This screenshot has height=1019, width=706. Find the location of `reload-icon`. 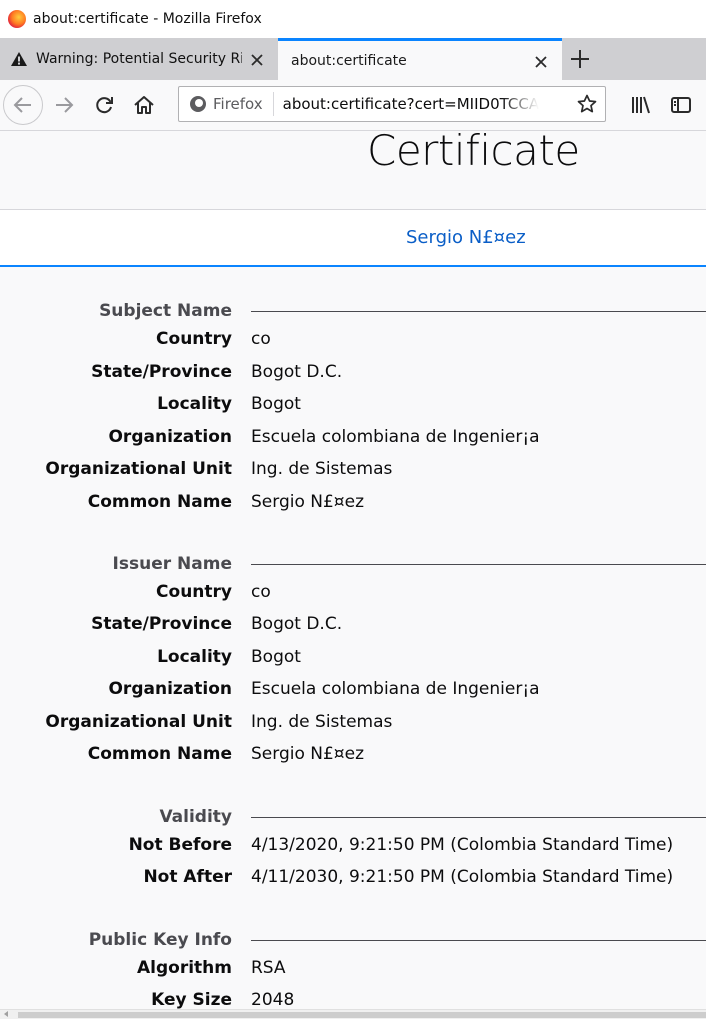

reload-icon is located at coordinates (104, 105).